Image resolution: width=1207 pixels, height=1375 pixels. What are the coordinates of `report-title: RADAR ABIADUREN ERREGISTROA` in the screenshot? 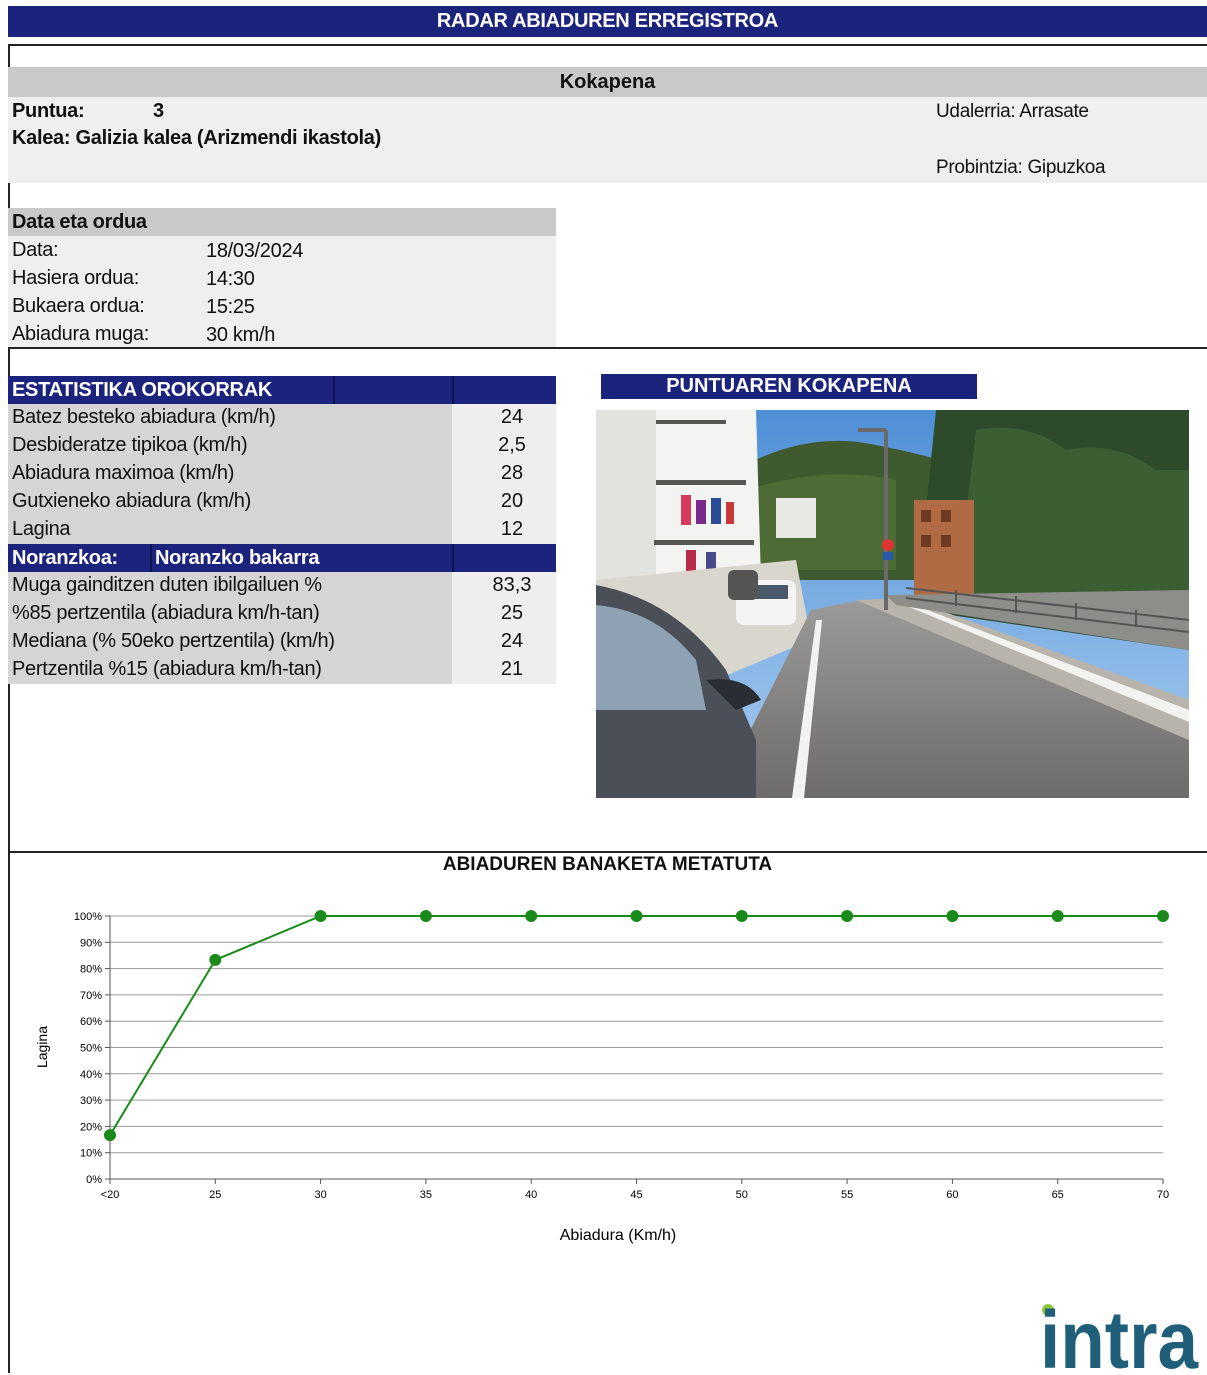 It's located at (607, 21).